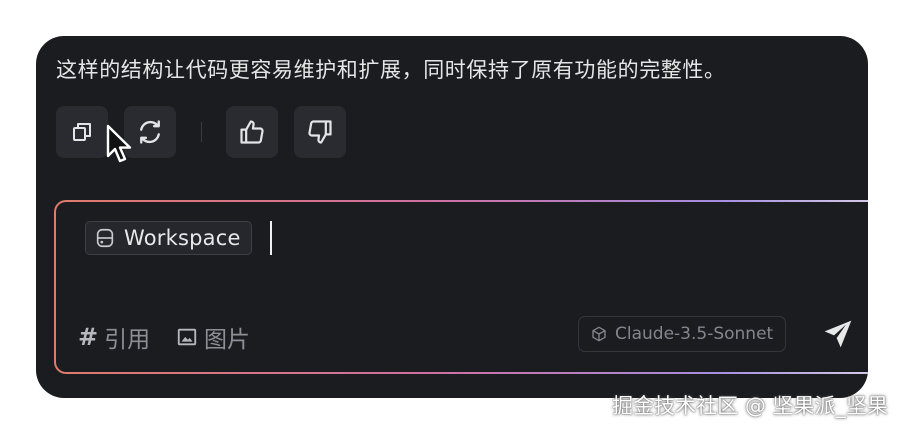  I want to click on model-selector: Claude-3.5-Sonnet, so click(682, 334).